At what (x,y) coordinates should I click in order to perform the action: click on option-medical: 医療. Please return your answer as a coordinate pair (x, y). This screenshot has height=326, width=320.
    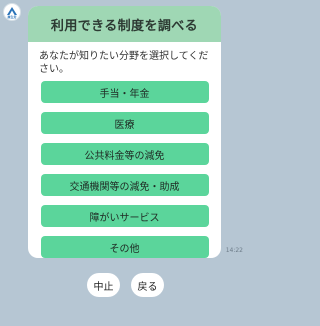
    Looking at the image, I should click on (124, 123).